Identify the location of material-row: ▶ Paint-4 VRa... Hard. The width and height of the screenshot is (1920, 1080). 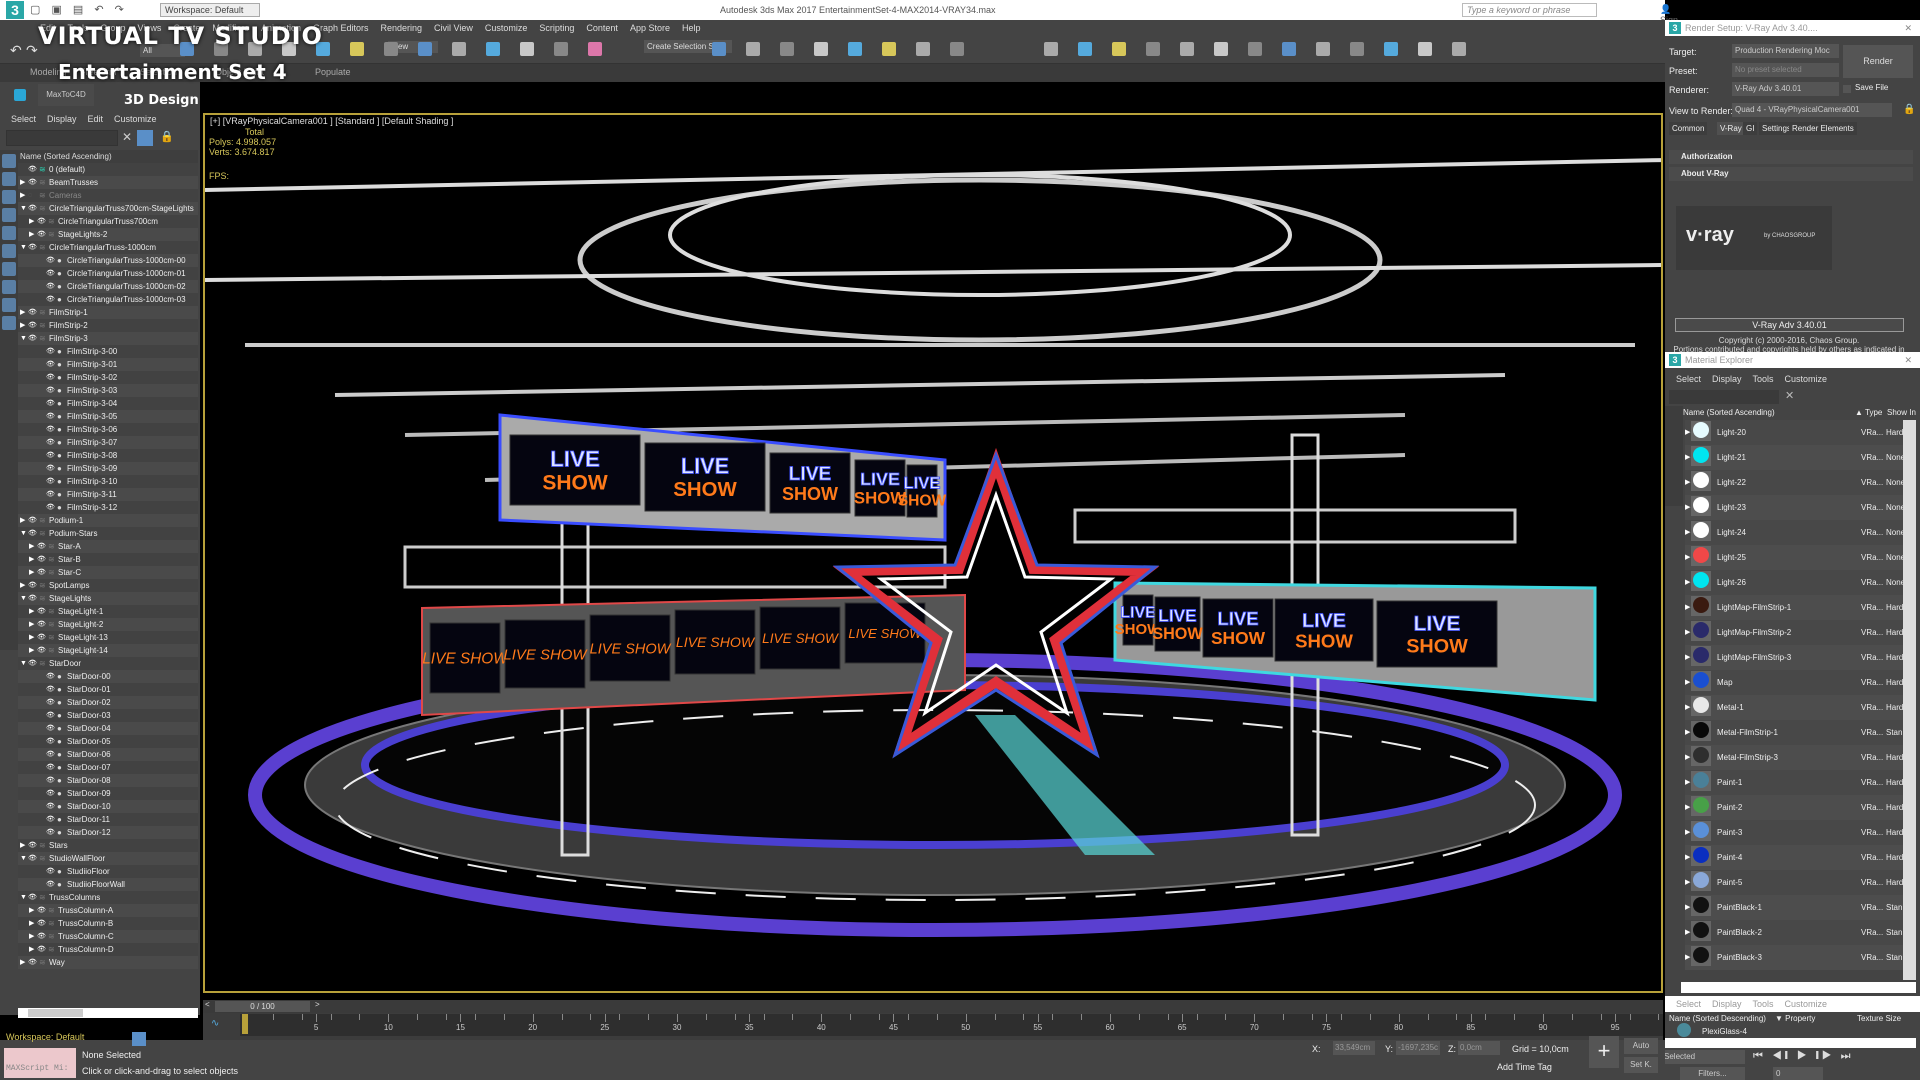
(1794, 857).